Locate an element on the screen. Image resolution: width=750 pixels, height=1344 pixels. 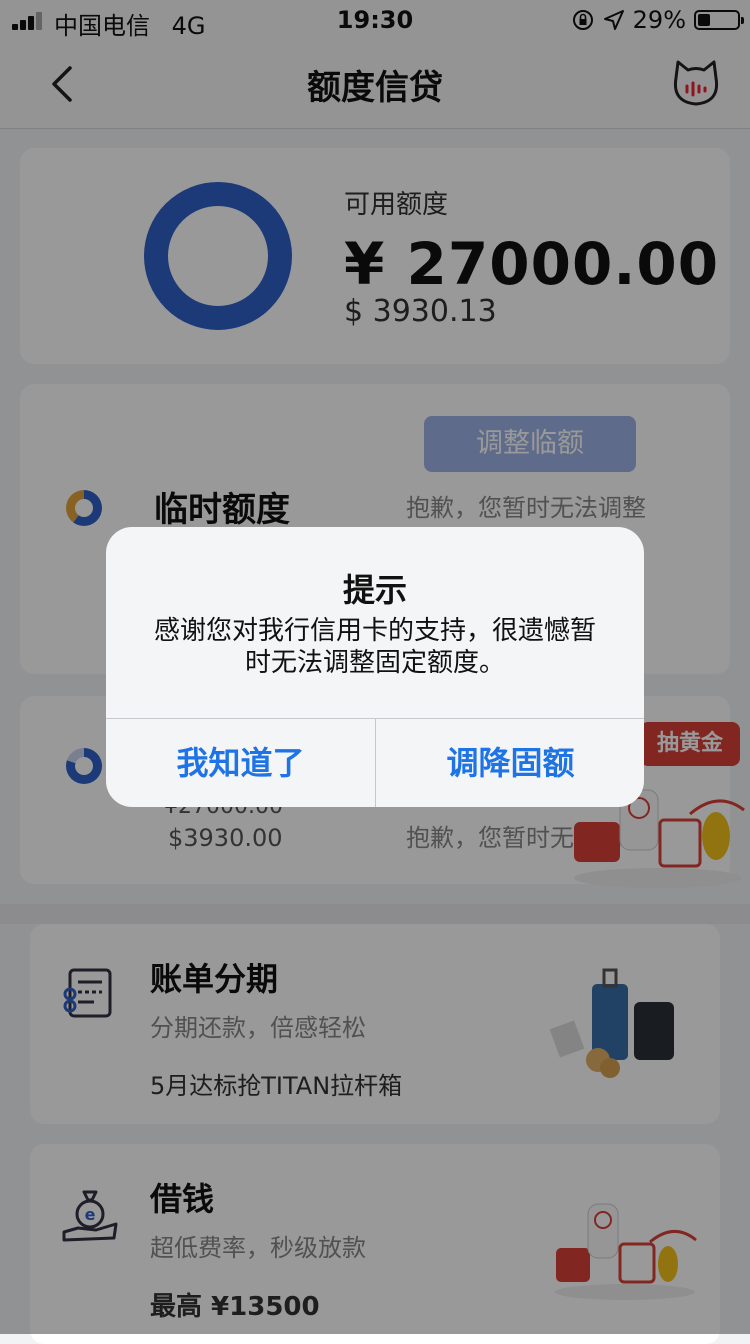
alert-dialog: 提示 感谢您对我行信用卡的支持，很遗憾暂时无法调整固定额度。 我知道了 调降固额 is located at coordinates (375, 667).